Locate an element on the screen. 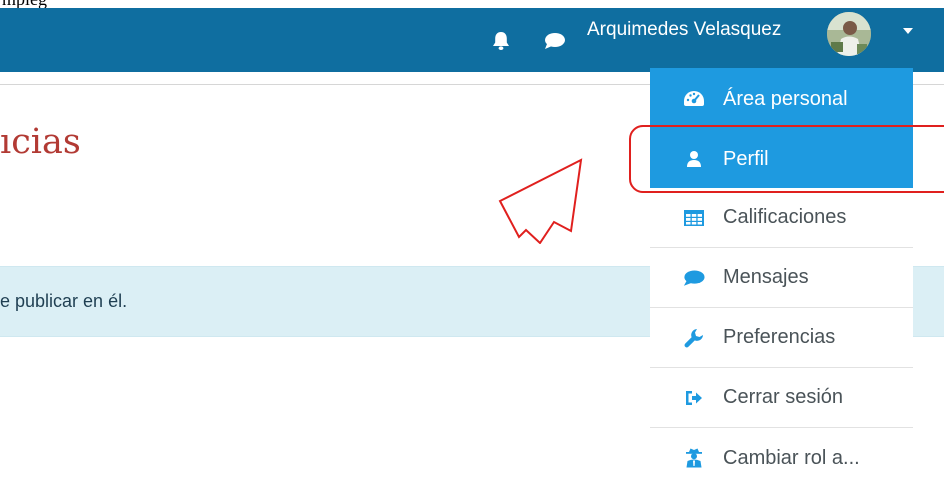  dashboard-icon is located at coordinates (694, 99).